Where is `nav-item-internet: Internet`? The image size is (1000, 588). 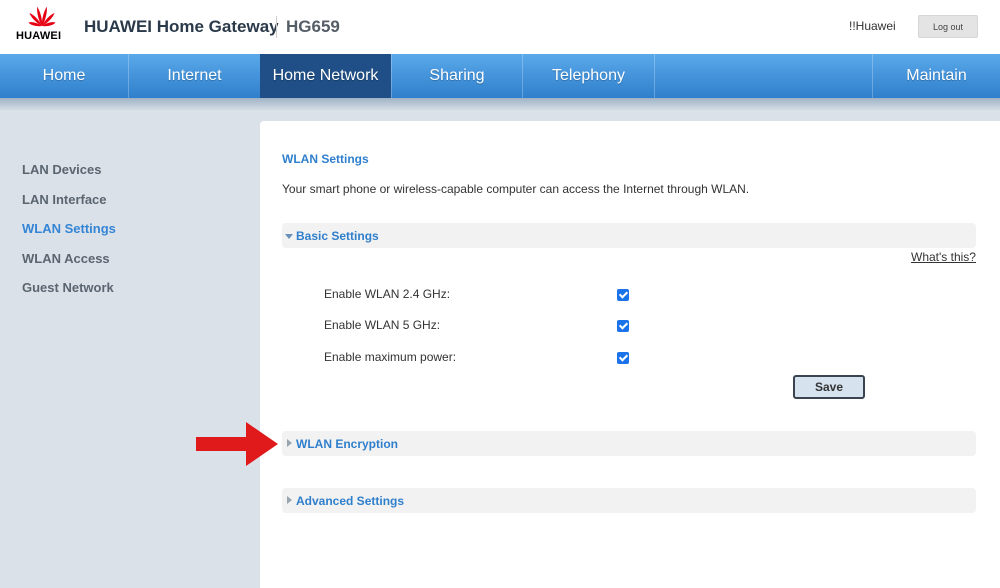 nav-item-internet: Internet is located at coordinates (194, 76).